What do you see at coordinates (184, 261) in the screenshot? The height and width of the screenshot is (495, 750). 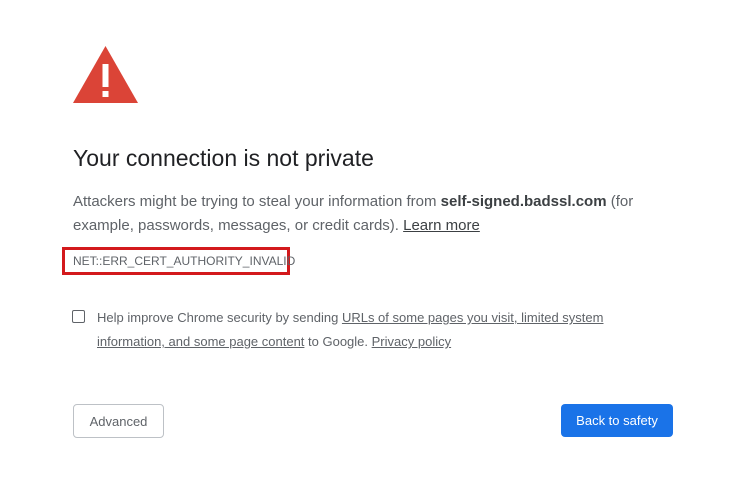 I see `error-code: NET::ERR_CERT_AUTHORITY_INVALID` at bounding box center [184, 261].